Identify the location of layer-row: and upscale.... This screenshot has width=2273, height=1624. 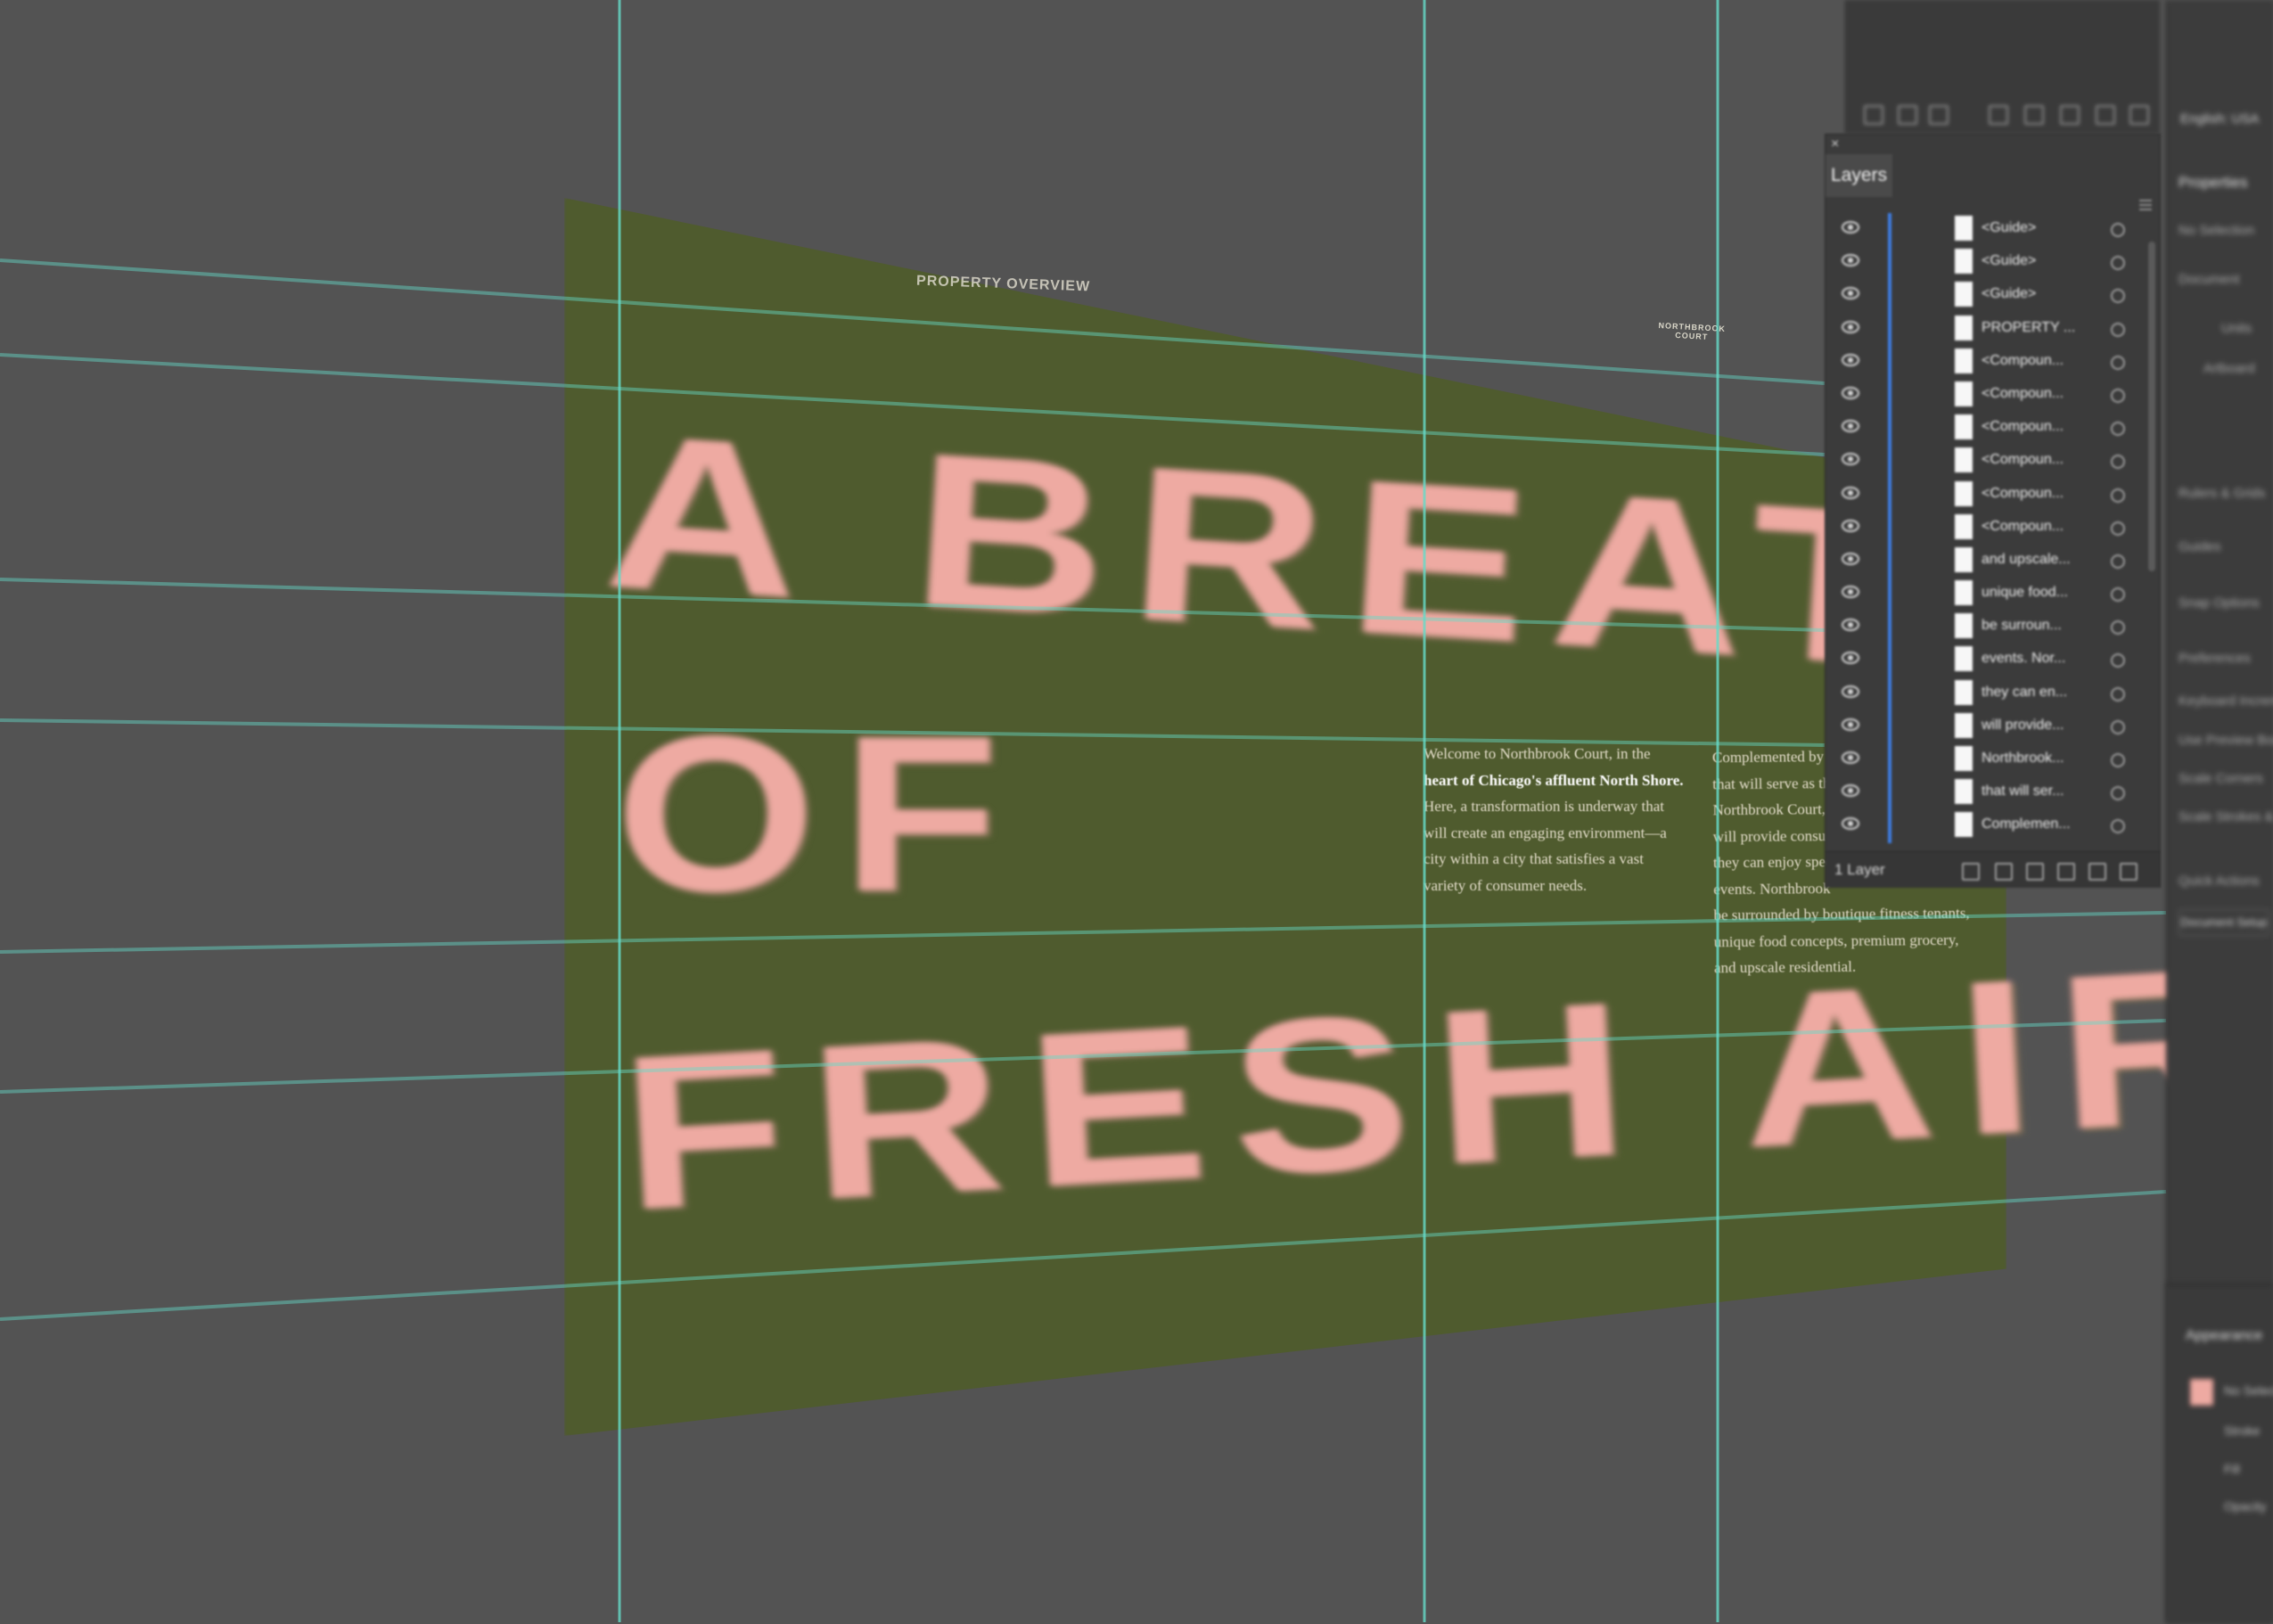
(1986, 561).